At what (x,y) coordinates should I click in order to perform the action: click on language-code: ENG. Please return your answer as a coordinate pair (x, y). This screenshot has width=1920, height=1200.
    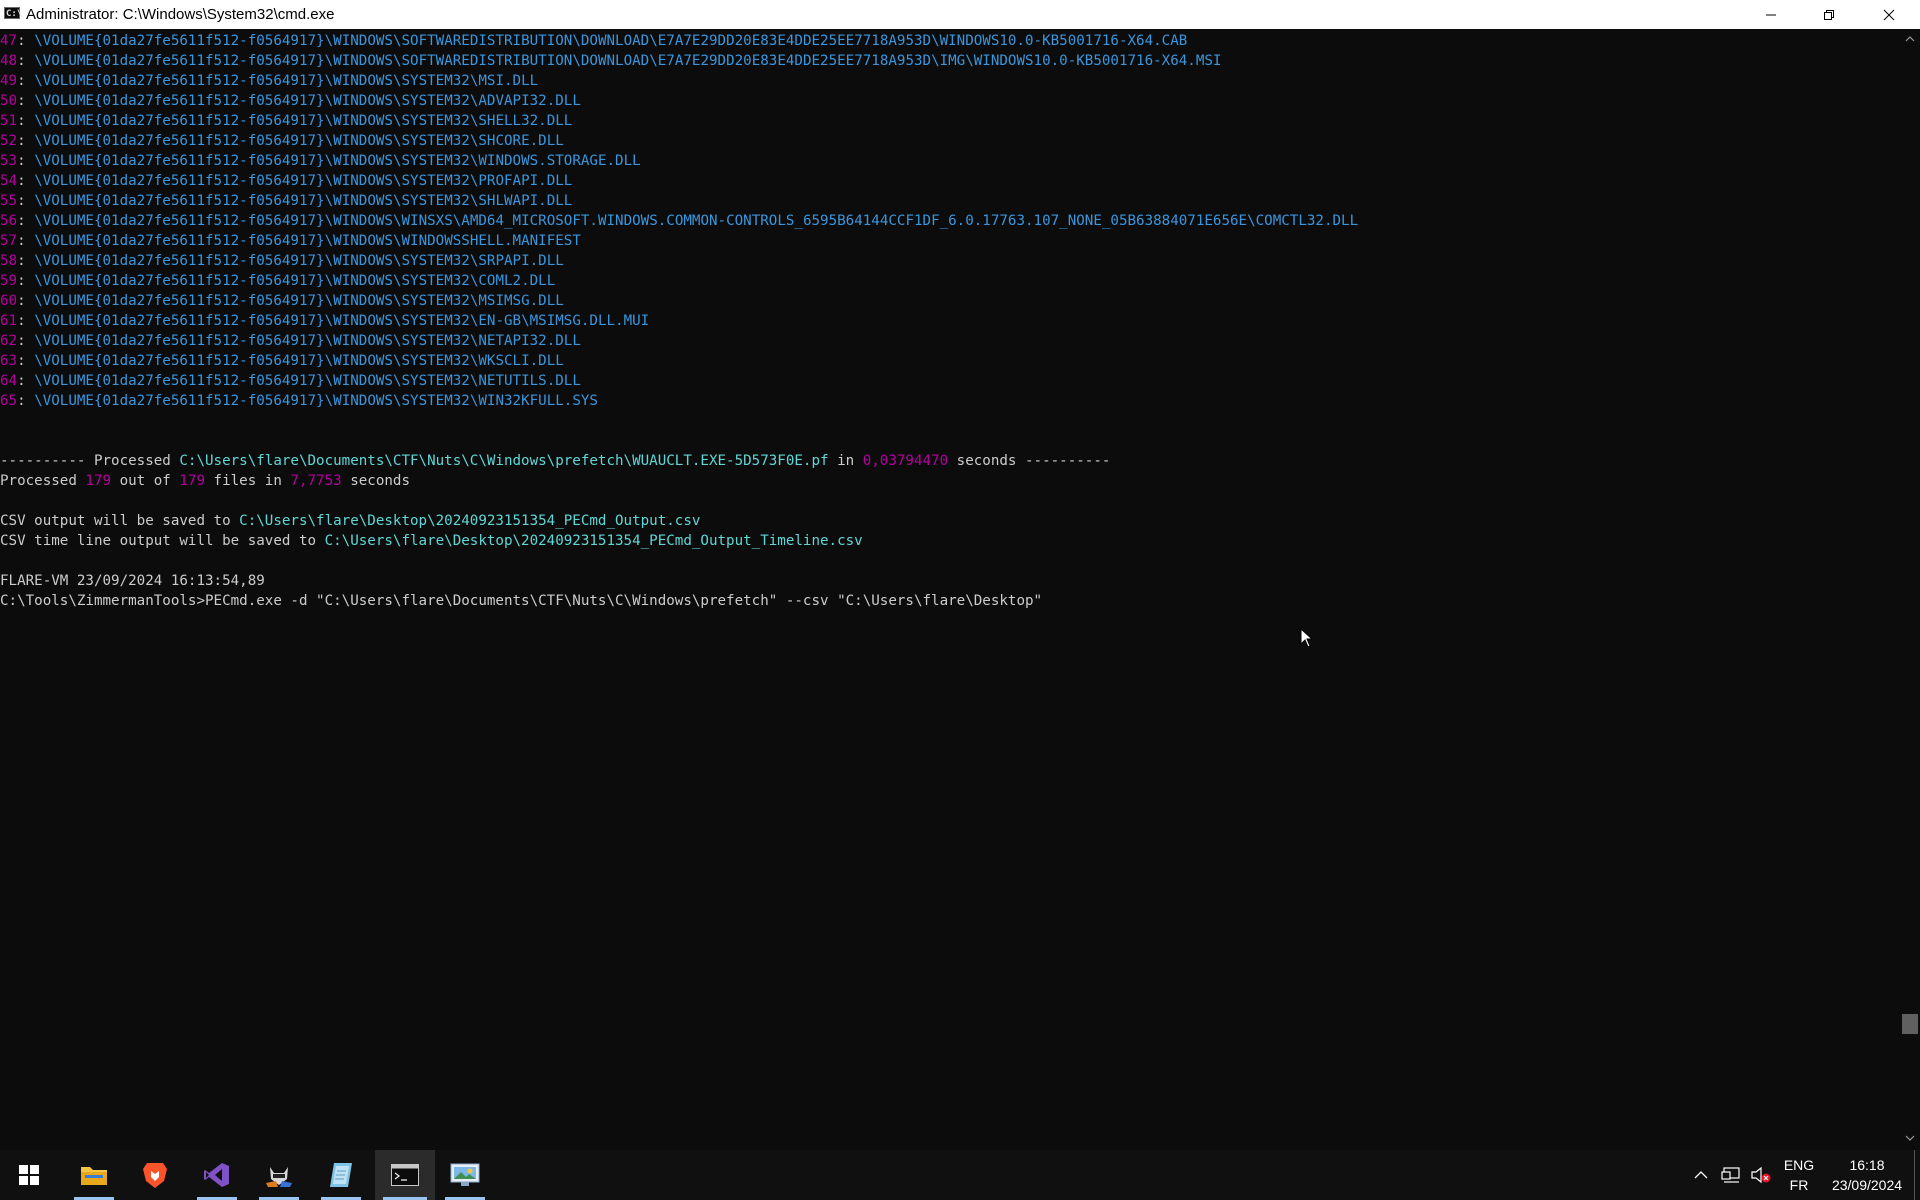
    Looking at the image, I should click on (1799, 1165).